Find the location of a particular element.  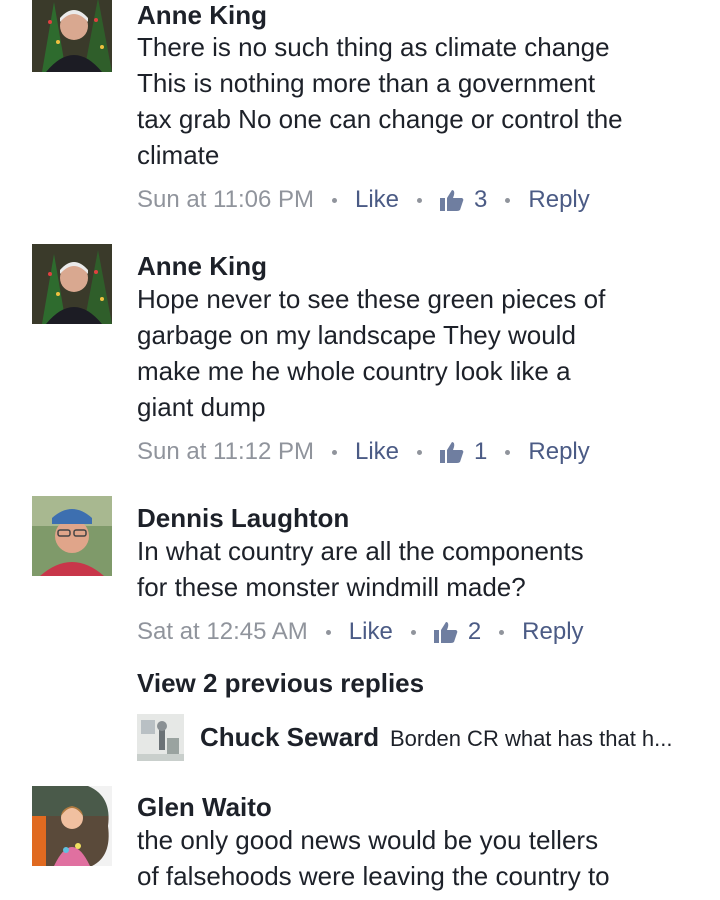

comment-timestamp: Sat at 12:45 AM is located at coordinates (222, 632).